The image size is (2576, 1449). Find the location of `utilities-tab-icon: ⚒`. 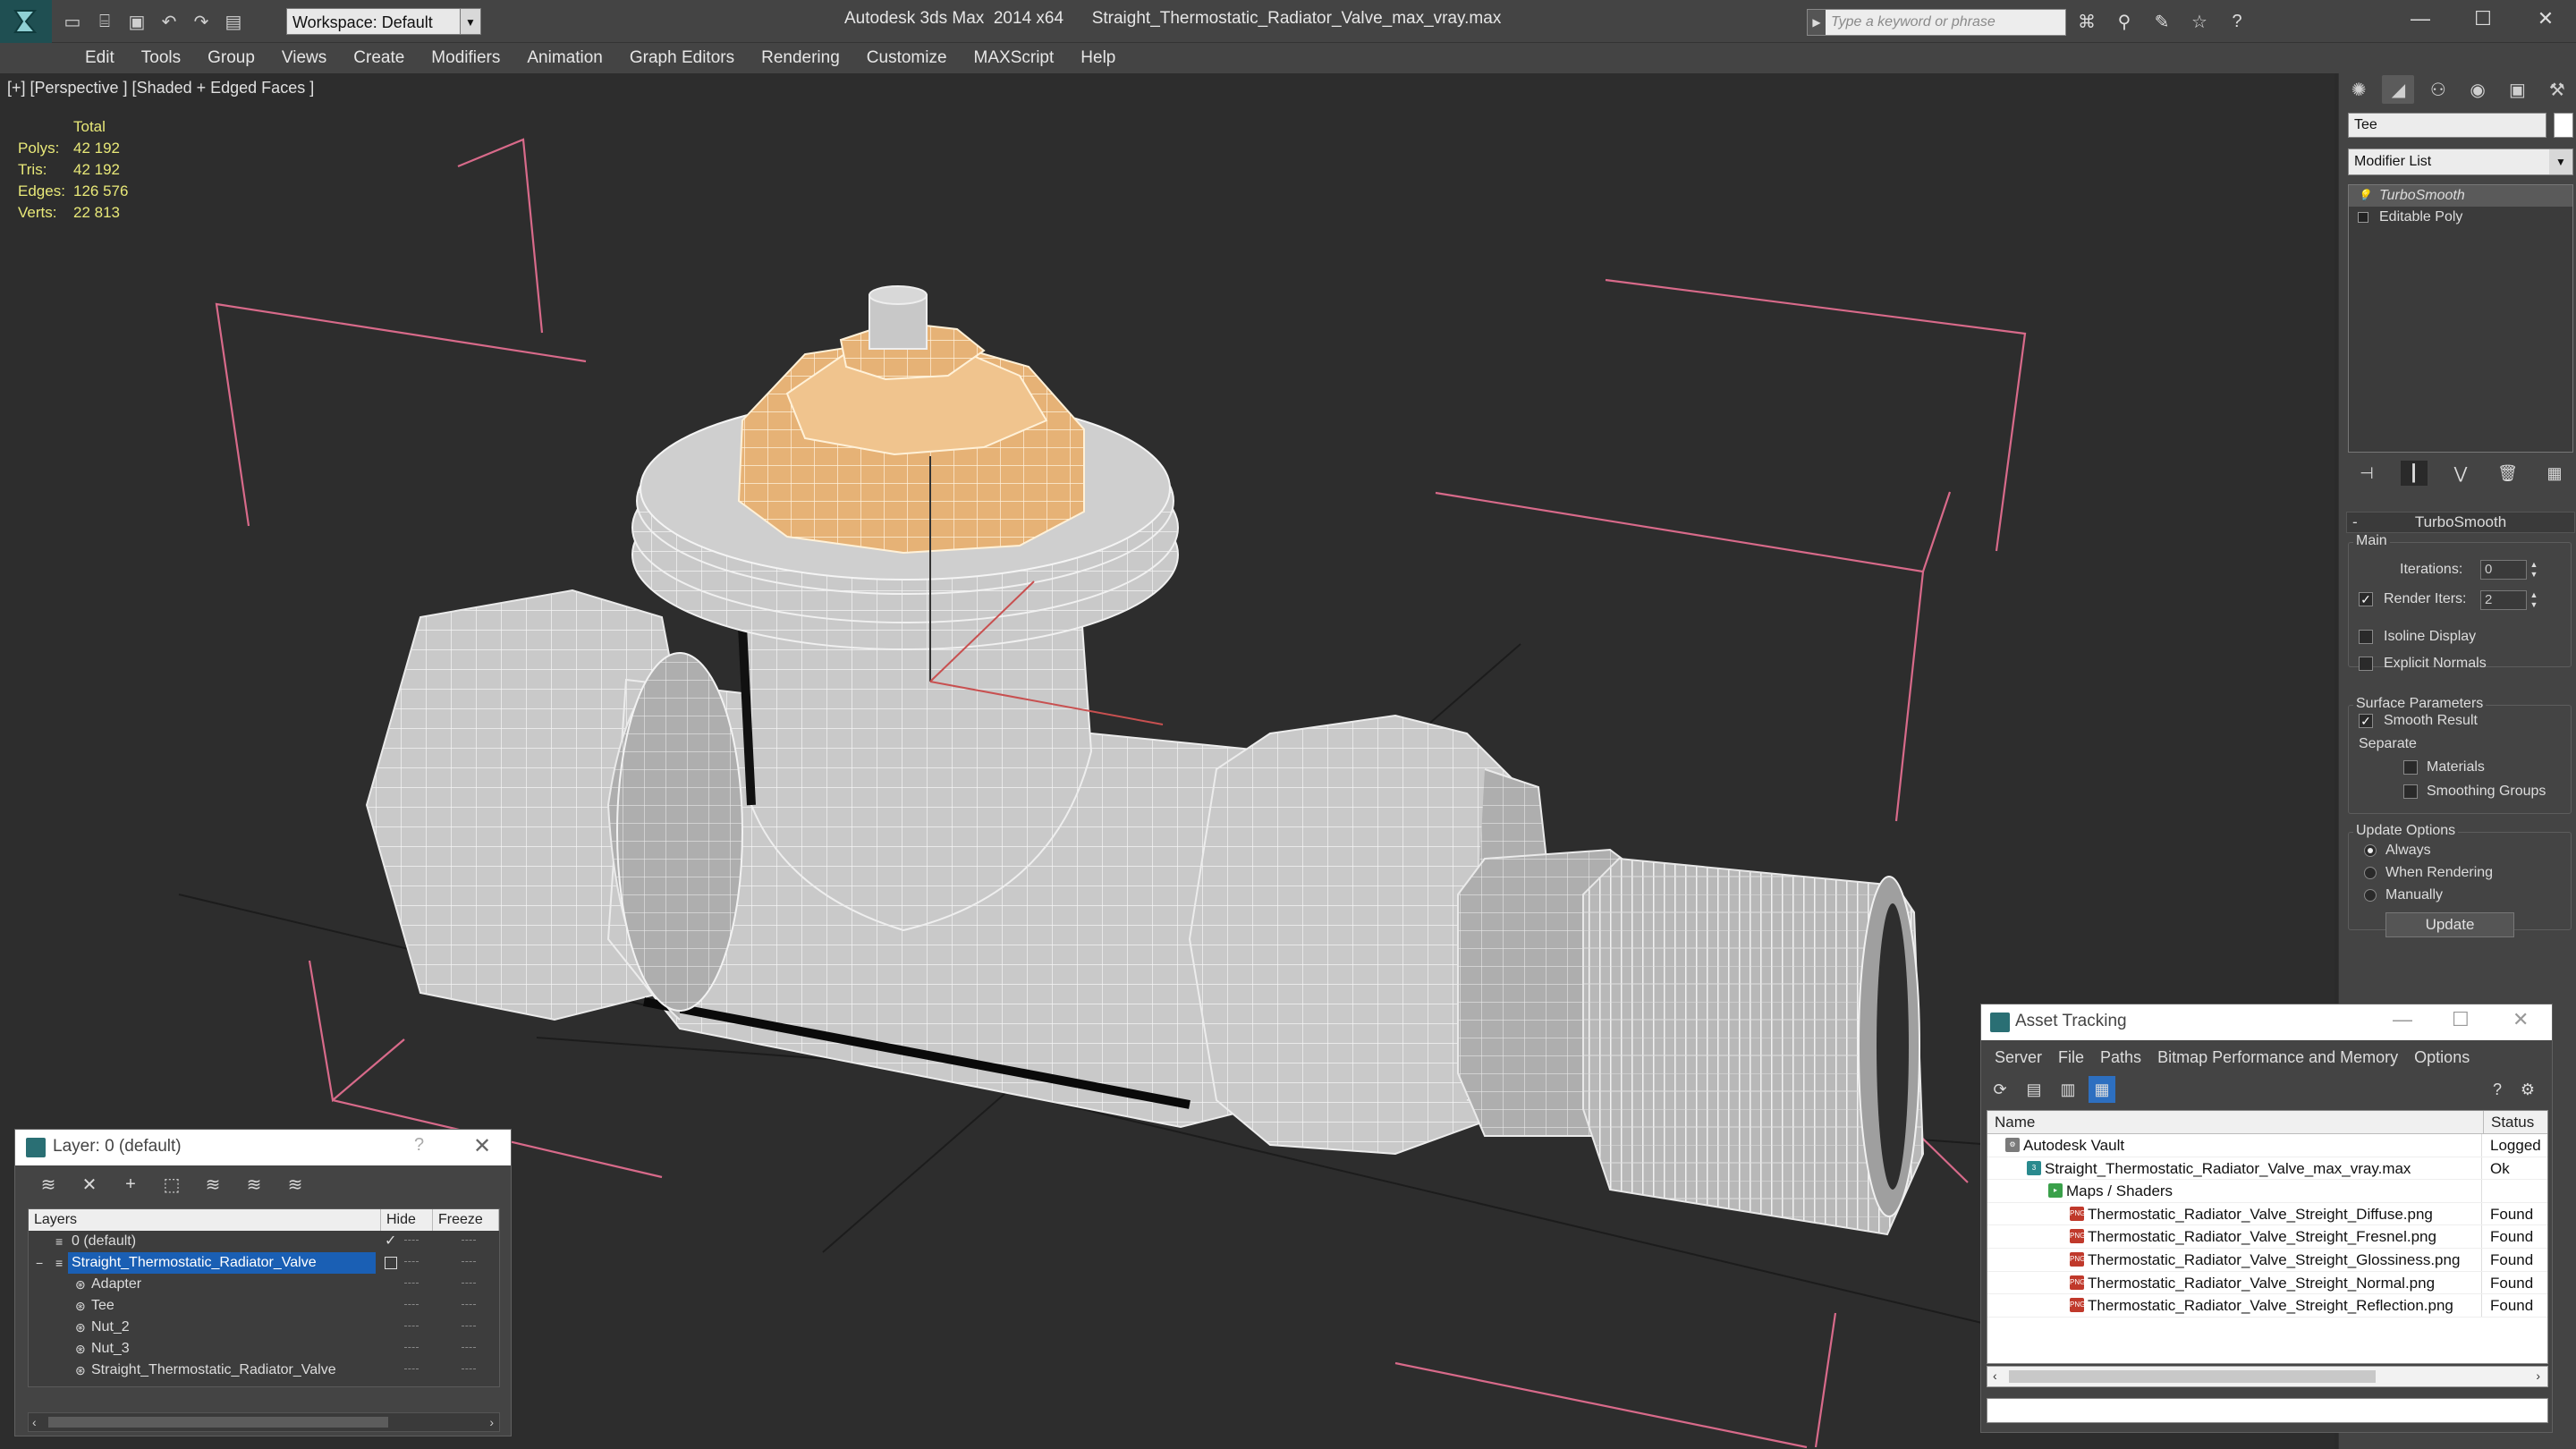

utilities-tab-icon: ⚒ is located at coordinates (2557, 89).